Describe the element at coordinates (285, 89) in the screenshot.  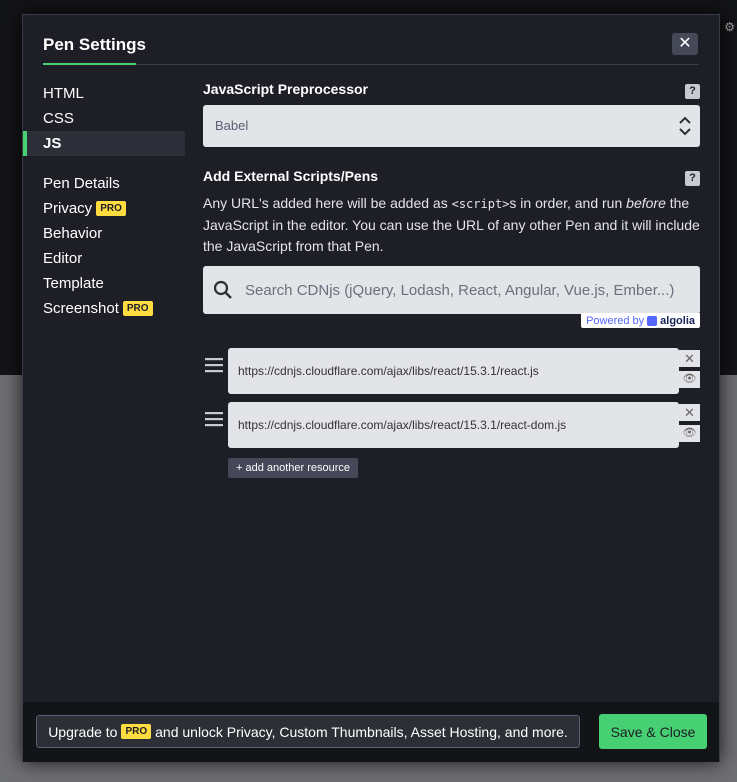
I see `preprocessor-label: JavaScript Preprocessor` at that location.